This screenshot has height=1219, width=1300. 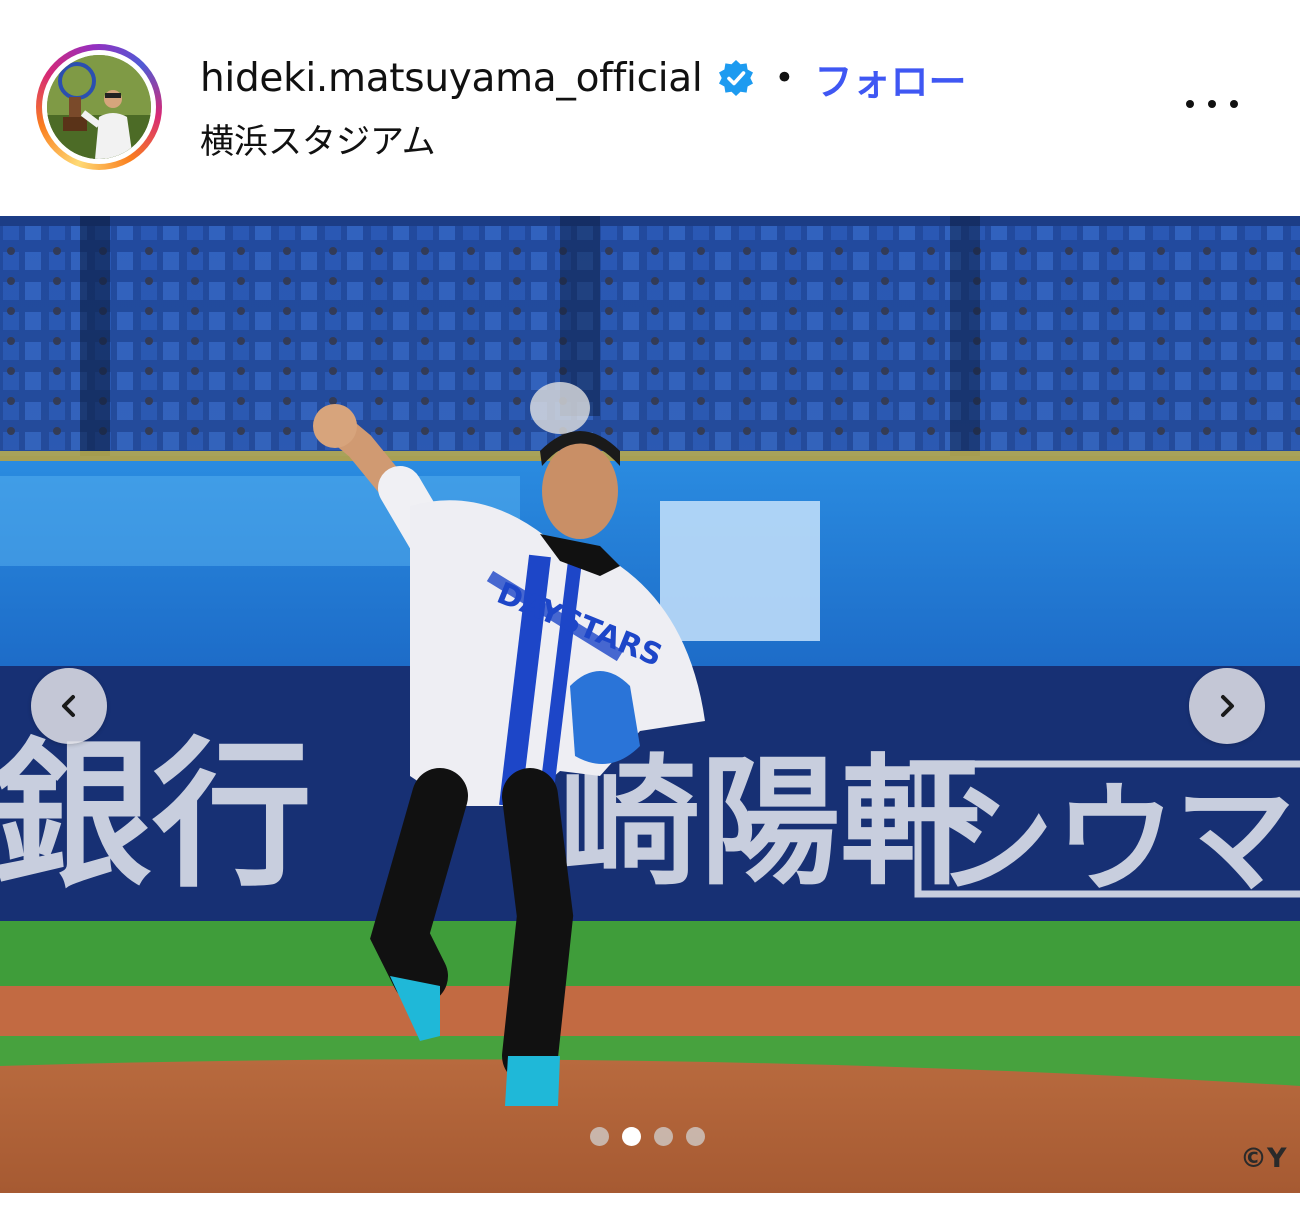 What do you see at coordinates (156, 815) in the screenshot?
I see `banner-text-left: 銀行` at bounding box center [156, 815].